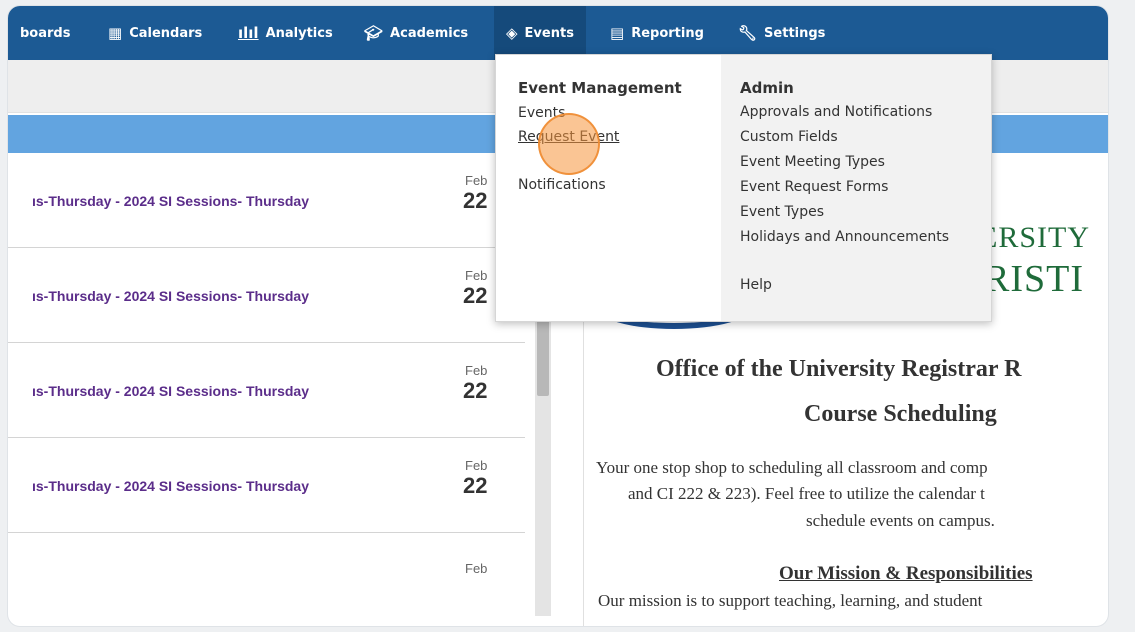 This screenshot has width=1135, height=632. Describe the element at coordinates (748, 32) in the screenshot. I see `wrench-icon: 🔧︎` at that location.